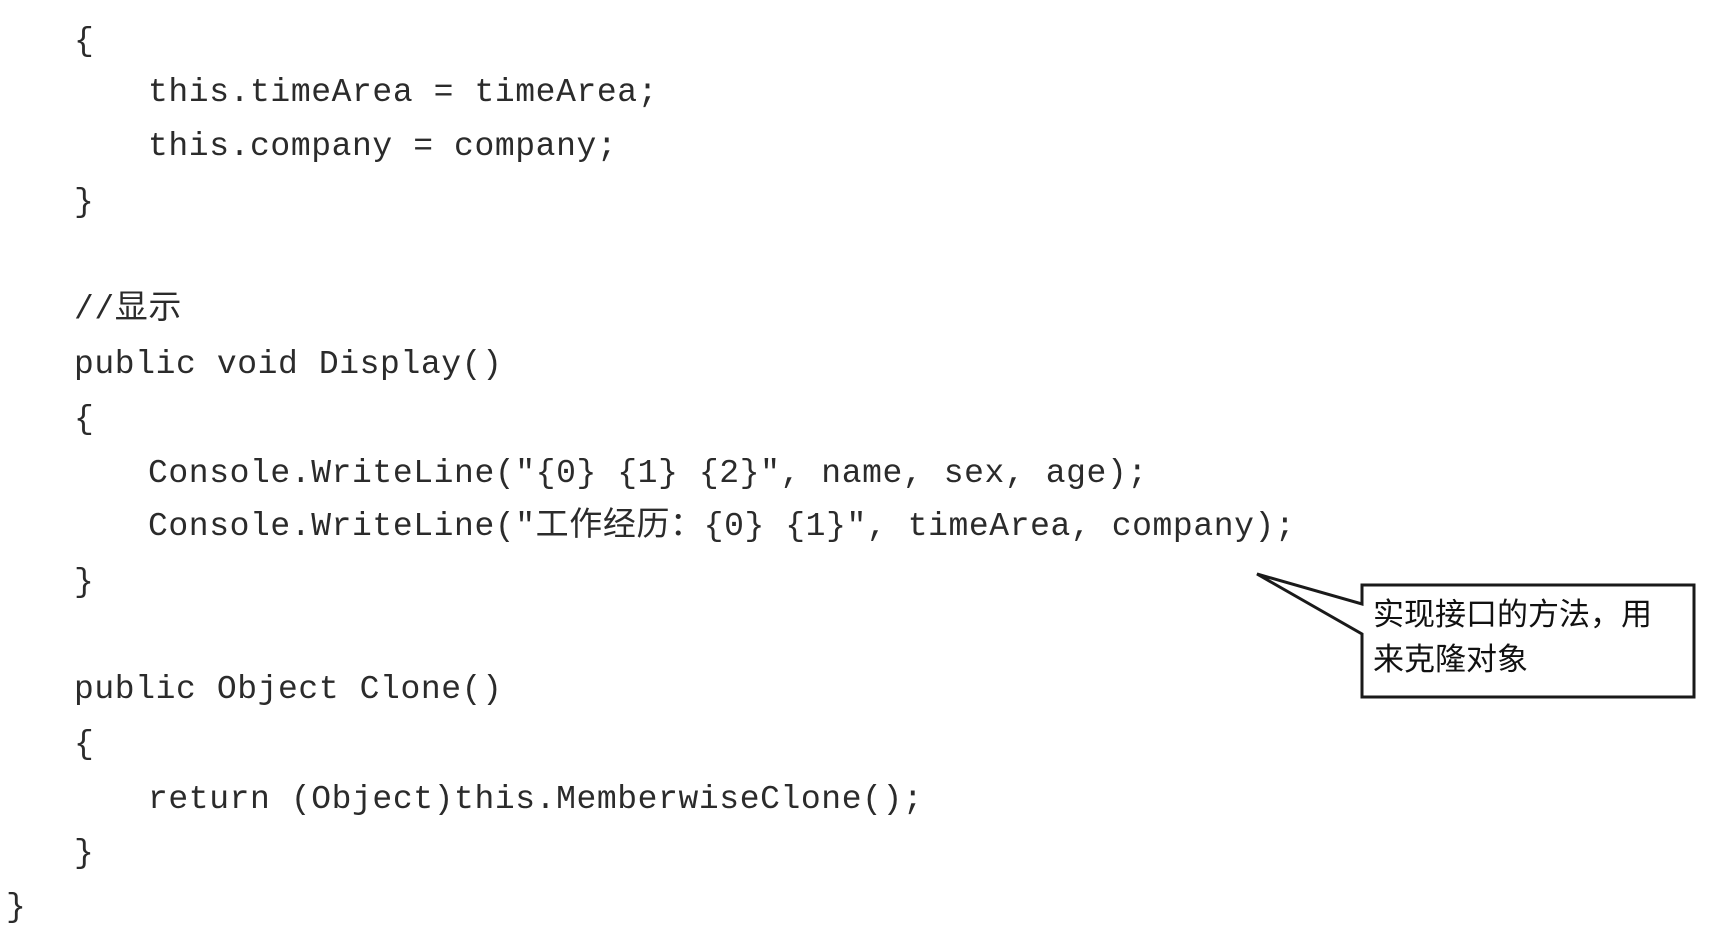 This screenshot has width=1717, height=929. Describe the element at coordinates (1512, 615) in the screenshot. I see `callout-text-line-1: 实现接口的方法，用` at that location.